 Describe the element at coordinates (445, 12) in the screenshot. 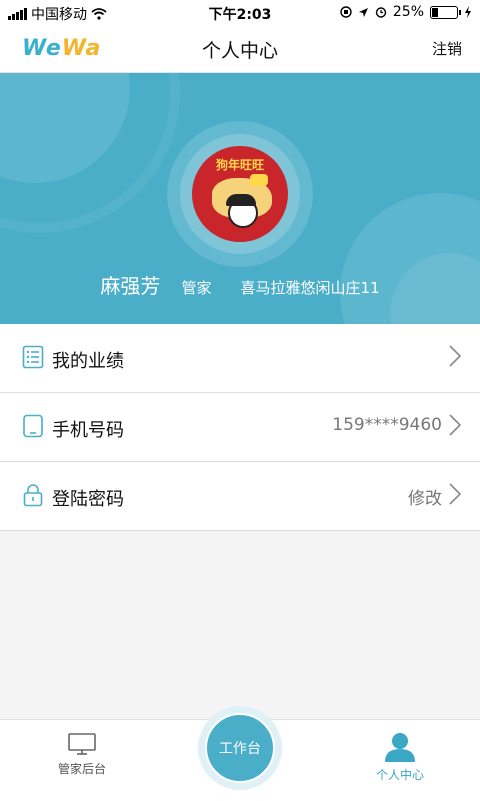

I see `battery-icon` at that location.